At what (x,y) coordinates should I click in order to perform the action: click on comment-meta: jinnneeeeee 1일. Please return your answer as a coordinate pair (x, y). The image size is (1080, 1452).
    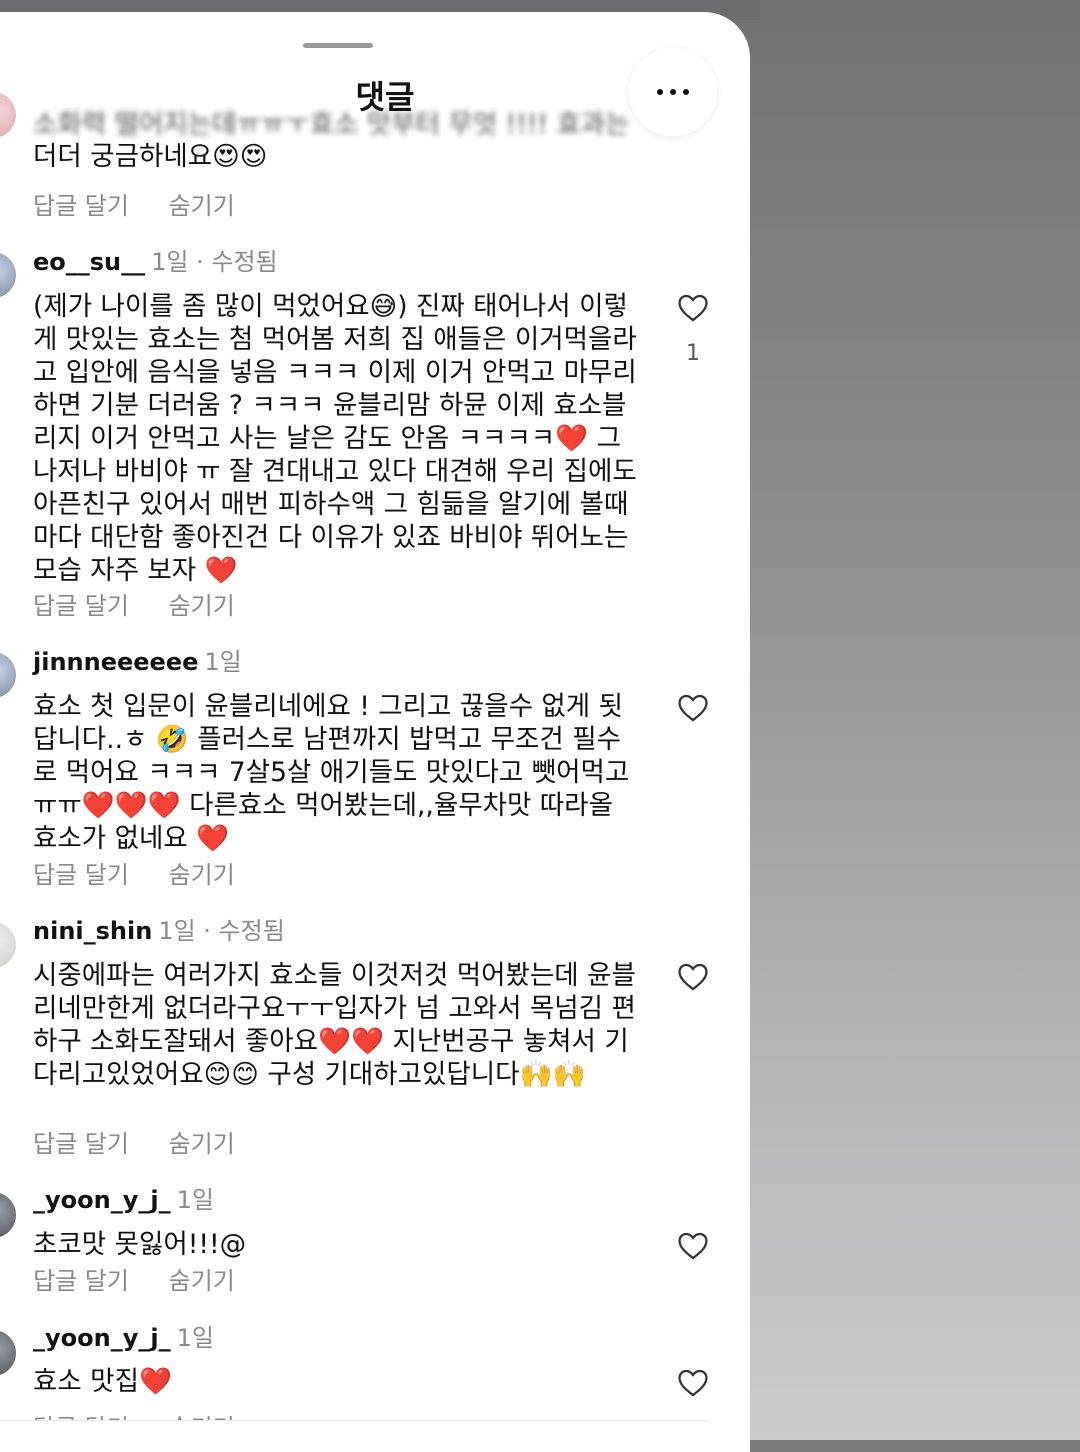
    Looking at the image, I should click on (137, 659).